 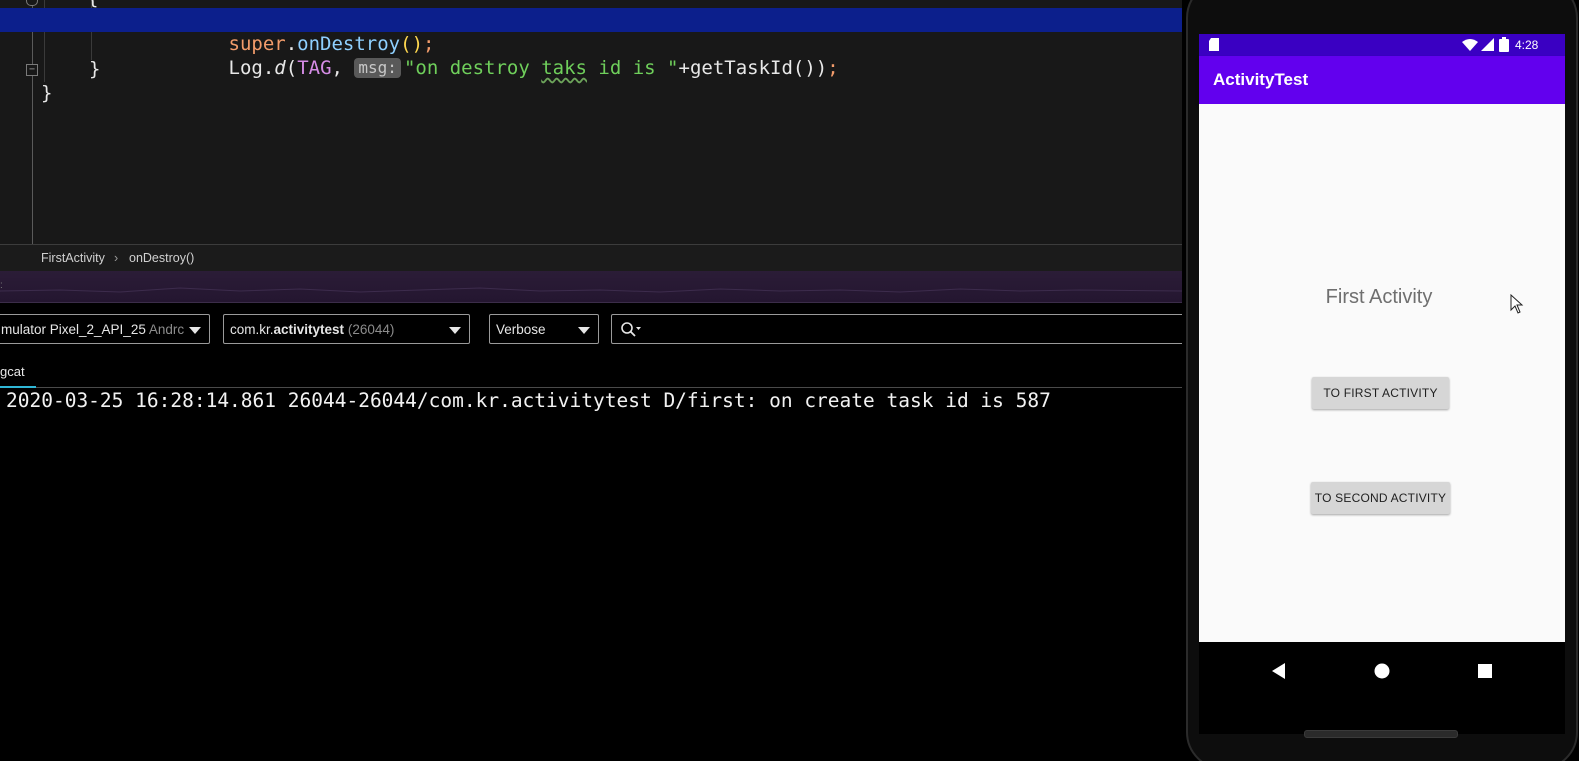 What do you see at coordinates (1, 285) in the screenshot?
I see `strip-marker: :` at bounding box center [1, 285].